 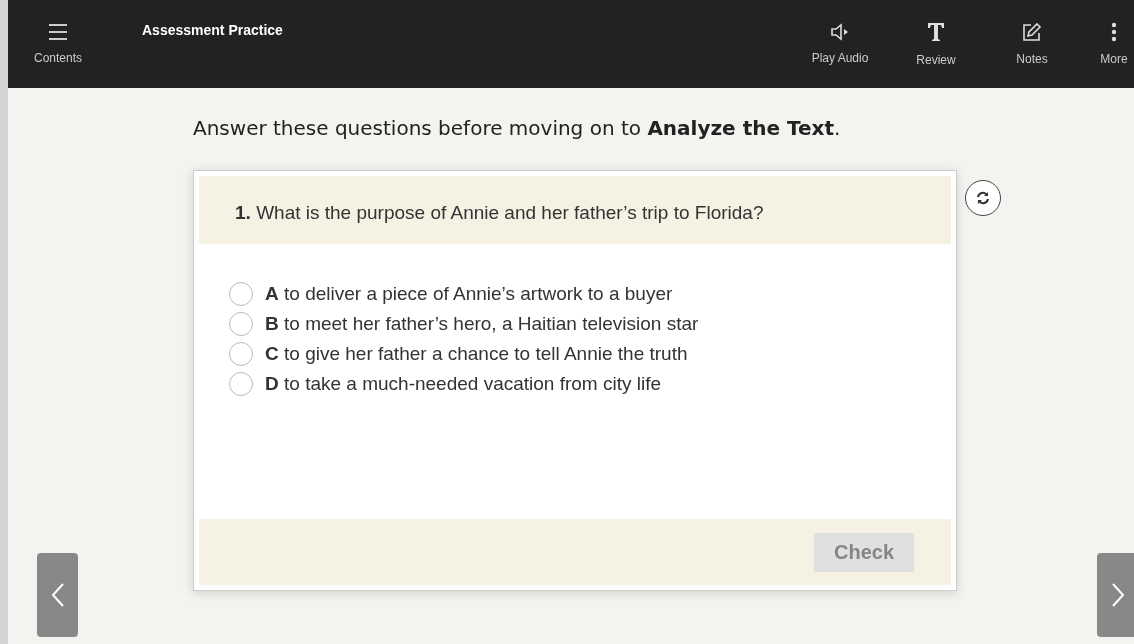 I want to click on speaker-icon, so click(x=840, y=32).